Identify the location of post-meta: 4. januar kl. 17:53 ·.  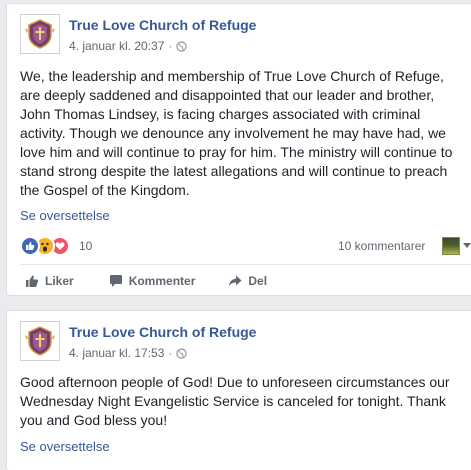
(128, 353).